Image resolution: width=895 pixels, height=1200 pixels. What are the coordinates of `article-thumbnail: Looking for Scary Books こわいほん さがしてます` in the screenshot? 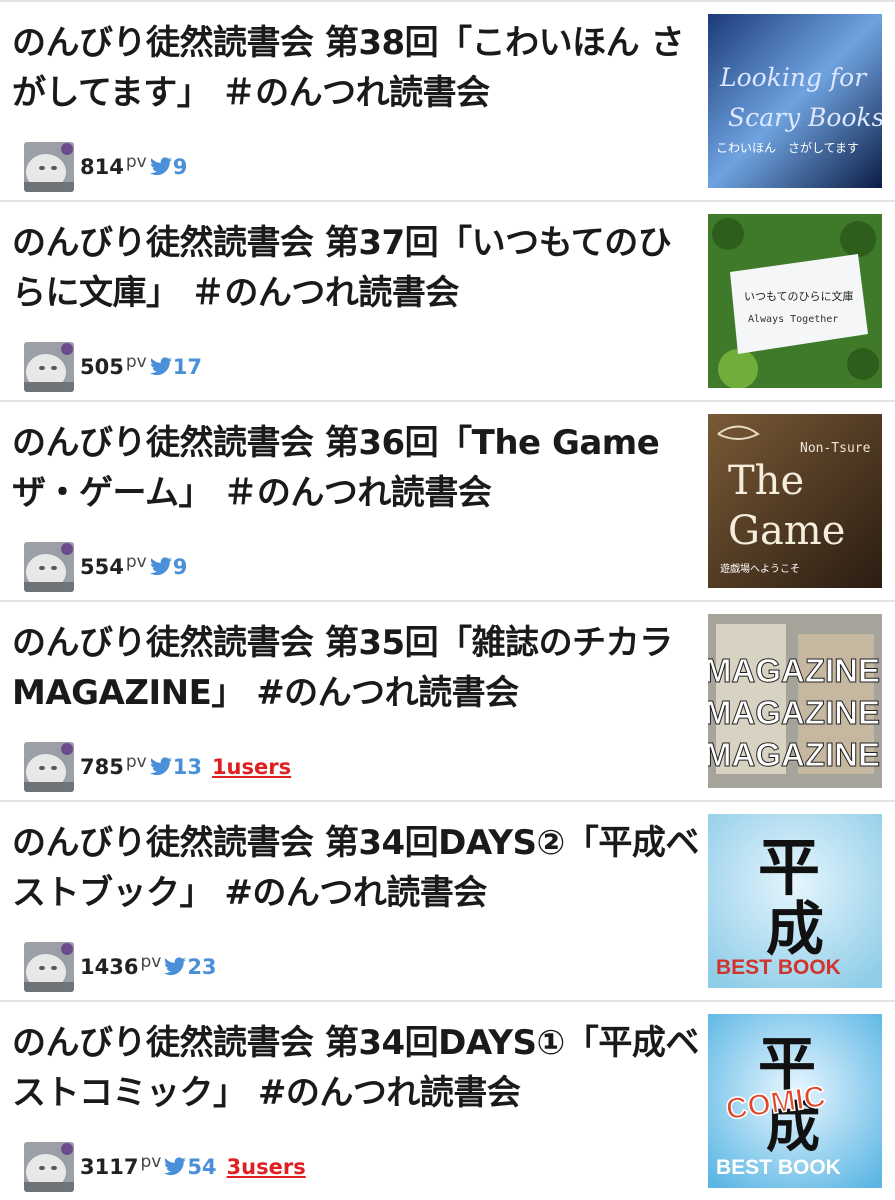 It's located at (795, 101).